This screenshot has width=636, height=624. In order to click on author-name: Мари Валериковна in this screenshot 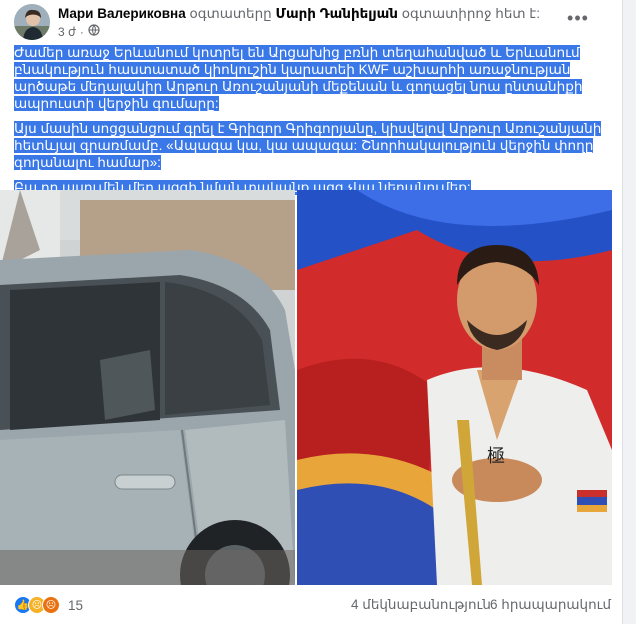, I will do `click(122, 13)`.